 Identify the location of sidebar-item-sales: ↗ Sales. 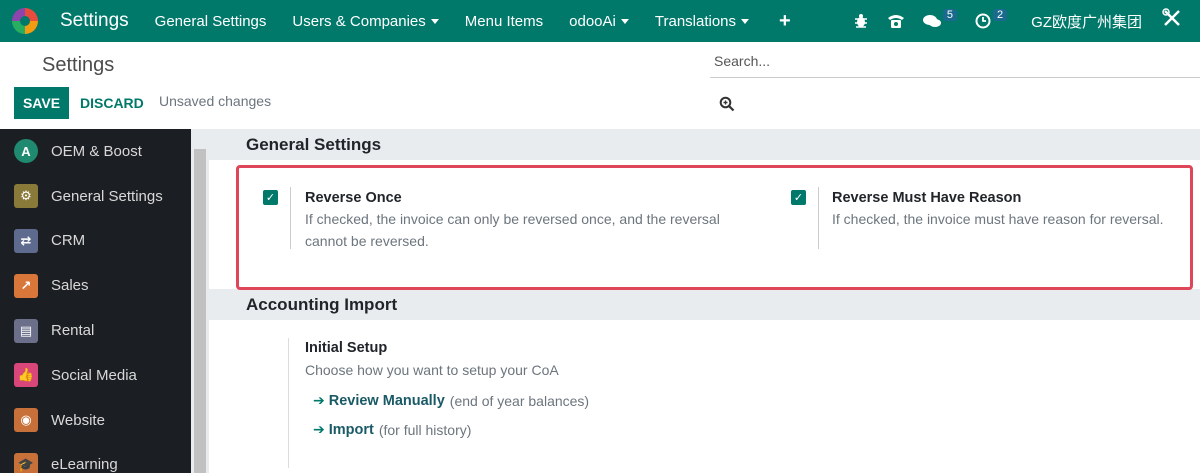
(95, 285).